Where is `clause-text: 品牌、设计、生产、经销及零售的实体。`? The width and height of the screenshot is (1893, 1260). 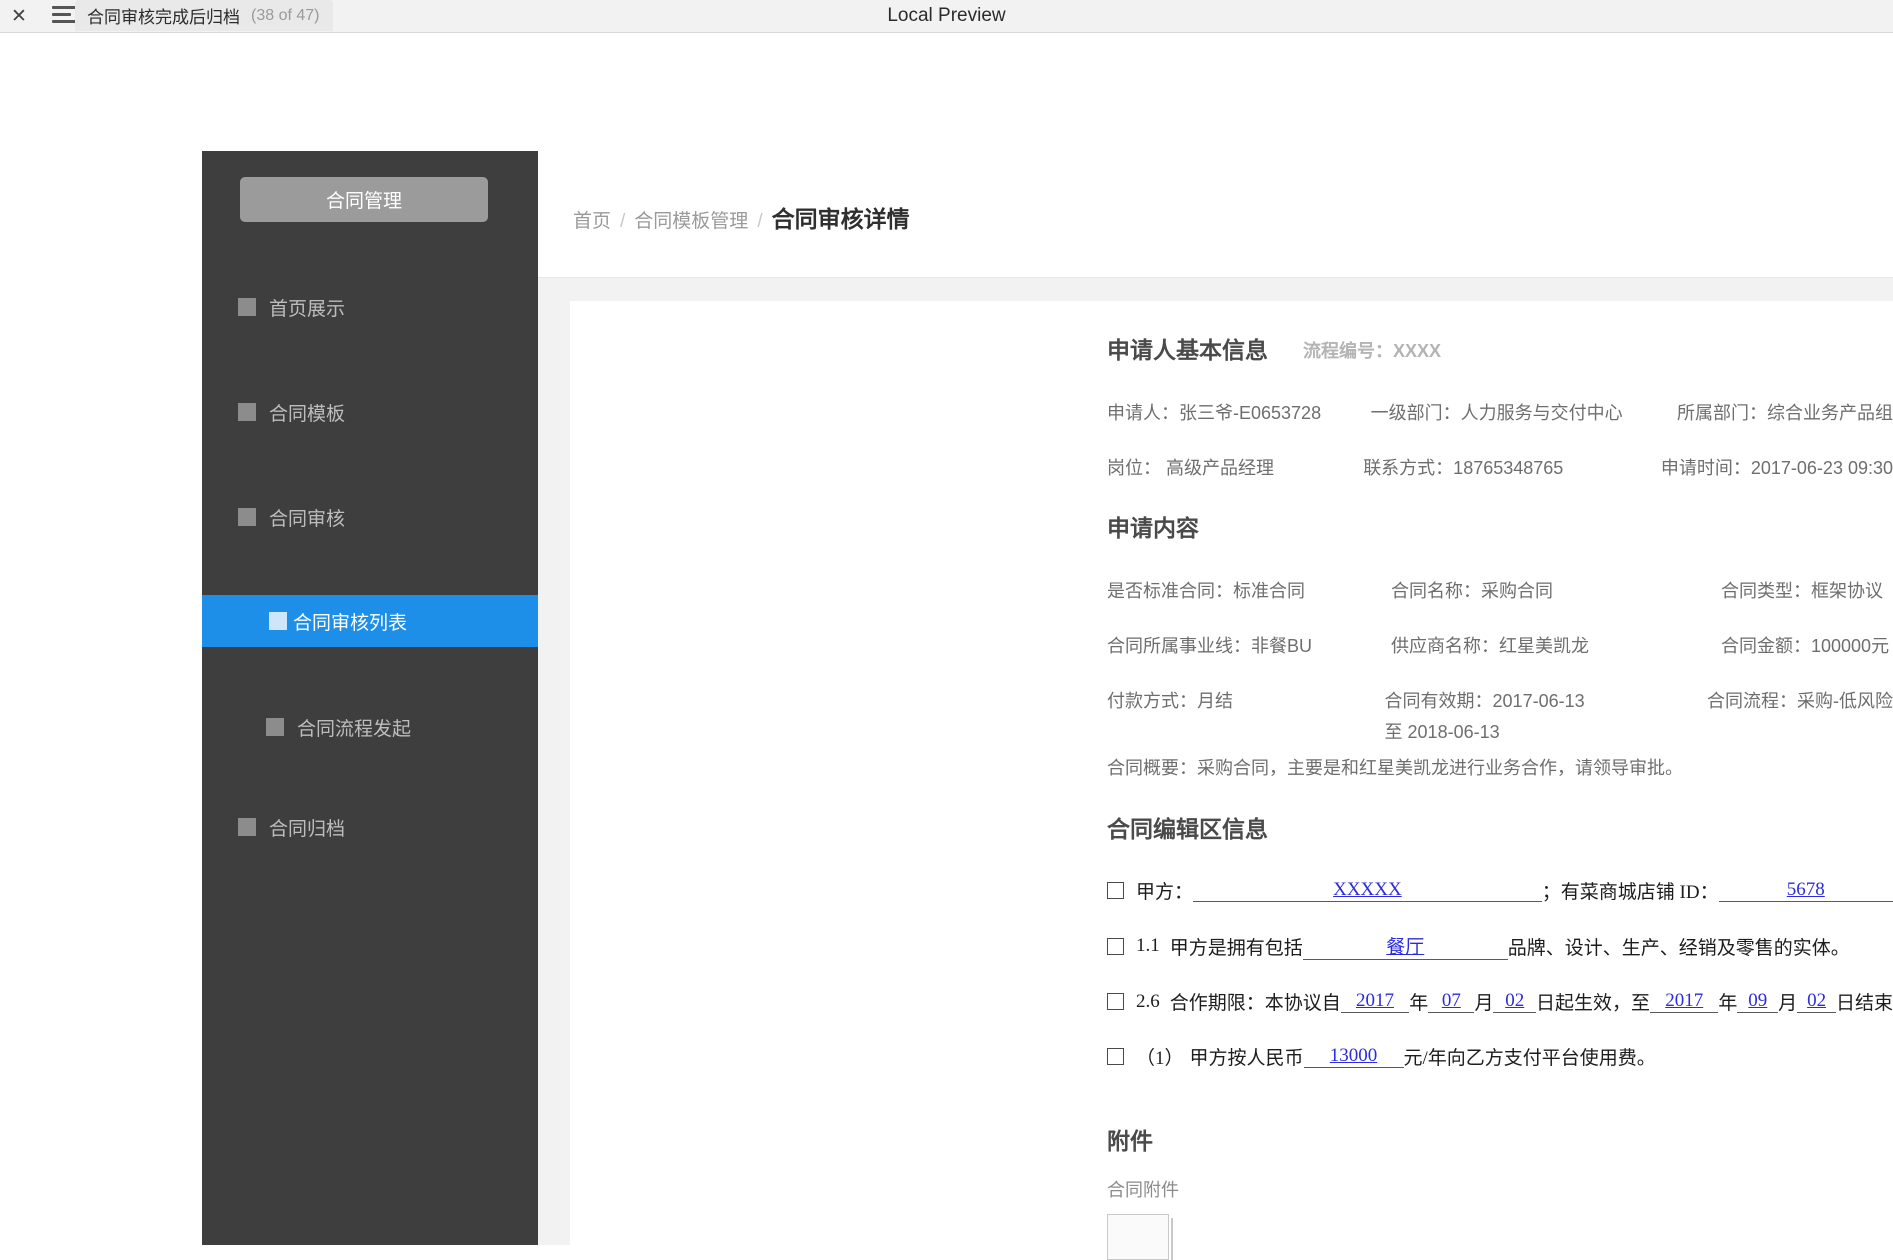 clause-text: 品牌、设计、生产、经销及零售的实体。 is located at coordinates (1678, 948).